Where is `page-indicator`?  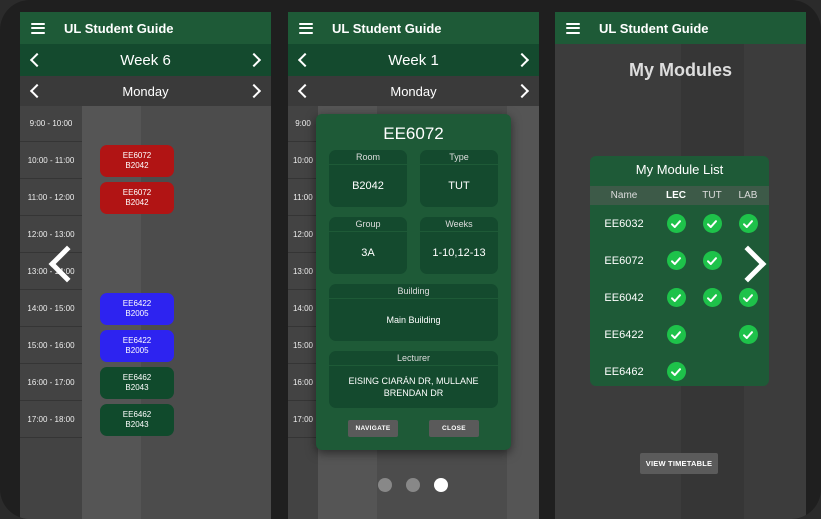 page-indicator is located at coordinates (413, 485).